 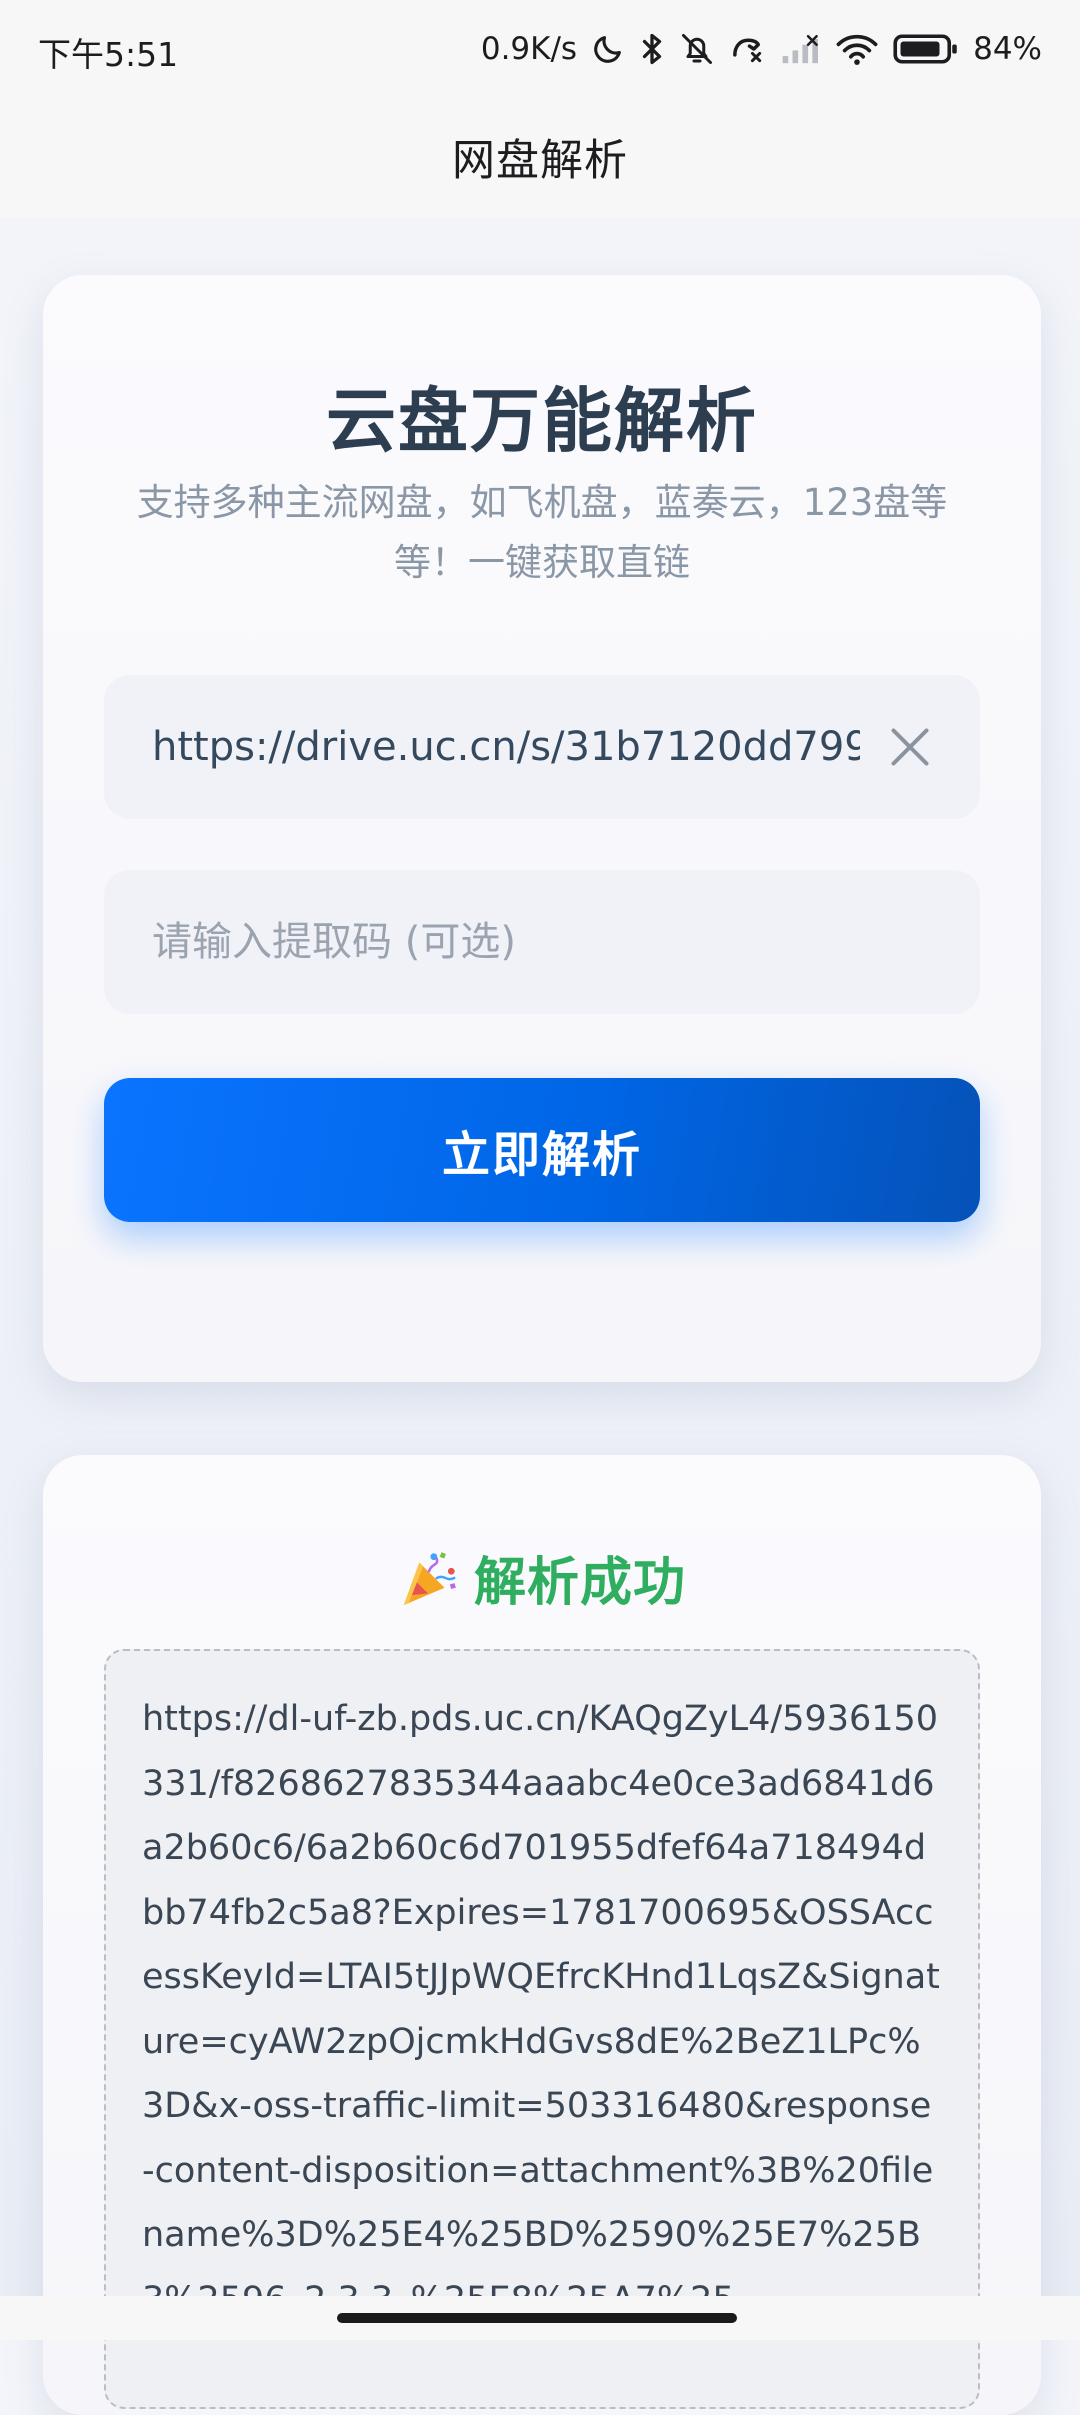 What do you see at coordinates (542, 421) in the screenshot?
I see `parser-title: 云盘万能解析` at bounding box center [542, 421].